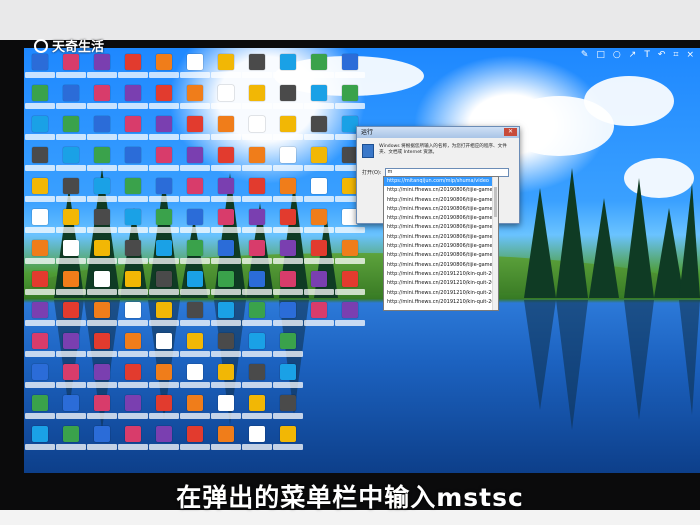 The height and width of the screenshot is (525, 700). What do you see at coordinates (617, 55) in the screenshot?
I see `circle-icon: ○` at bounding box center [617, 55].